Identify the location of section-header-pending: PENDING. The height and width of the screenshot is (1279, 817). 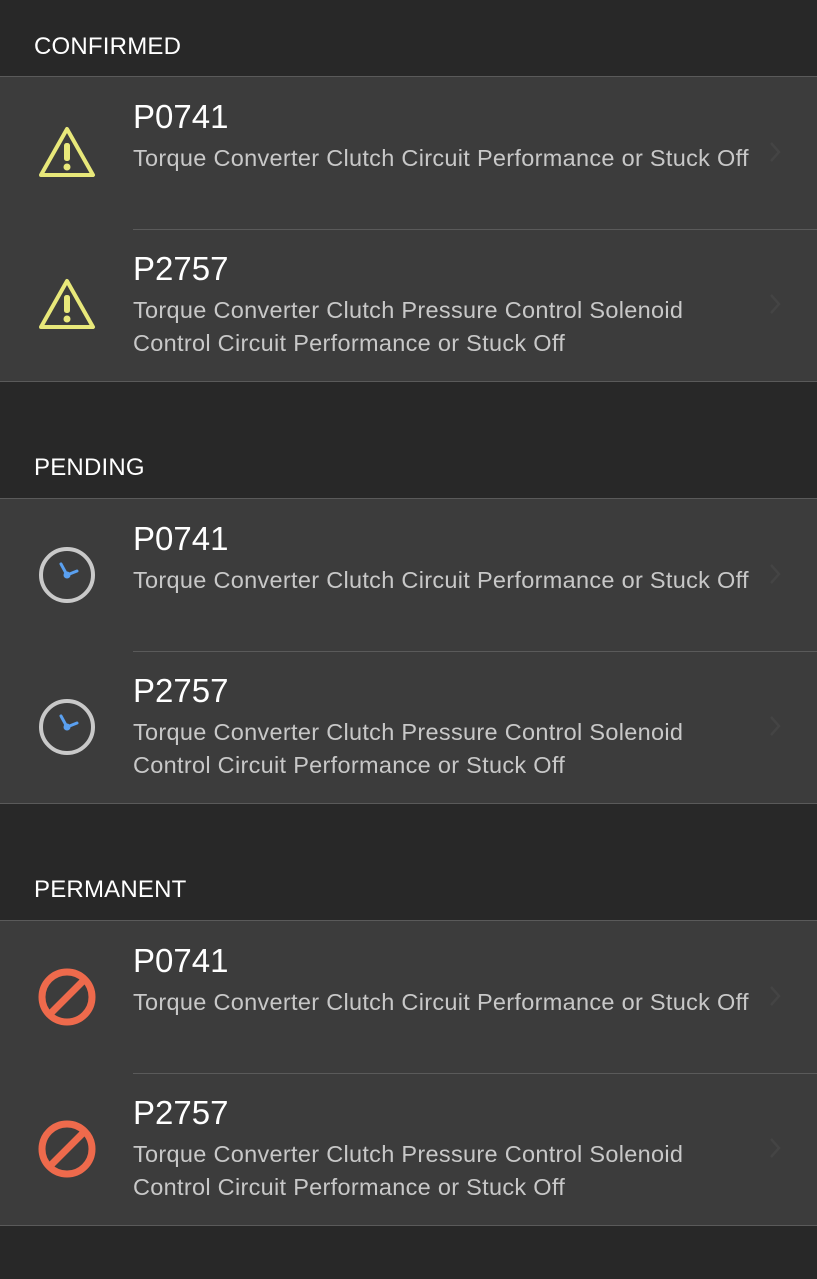
(89, 467).